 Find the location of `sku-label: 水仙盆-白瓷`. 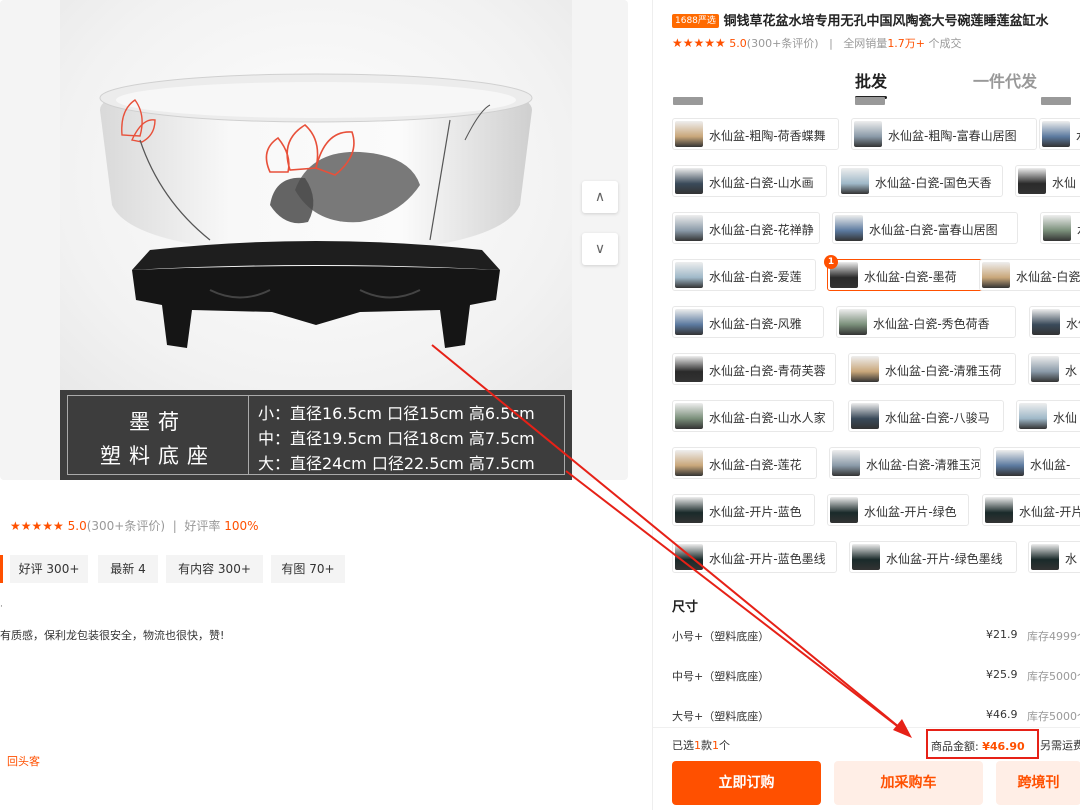

sku-label: 水仙盆-白瓷 is located at coordinates (1048, 277).